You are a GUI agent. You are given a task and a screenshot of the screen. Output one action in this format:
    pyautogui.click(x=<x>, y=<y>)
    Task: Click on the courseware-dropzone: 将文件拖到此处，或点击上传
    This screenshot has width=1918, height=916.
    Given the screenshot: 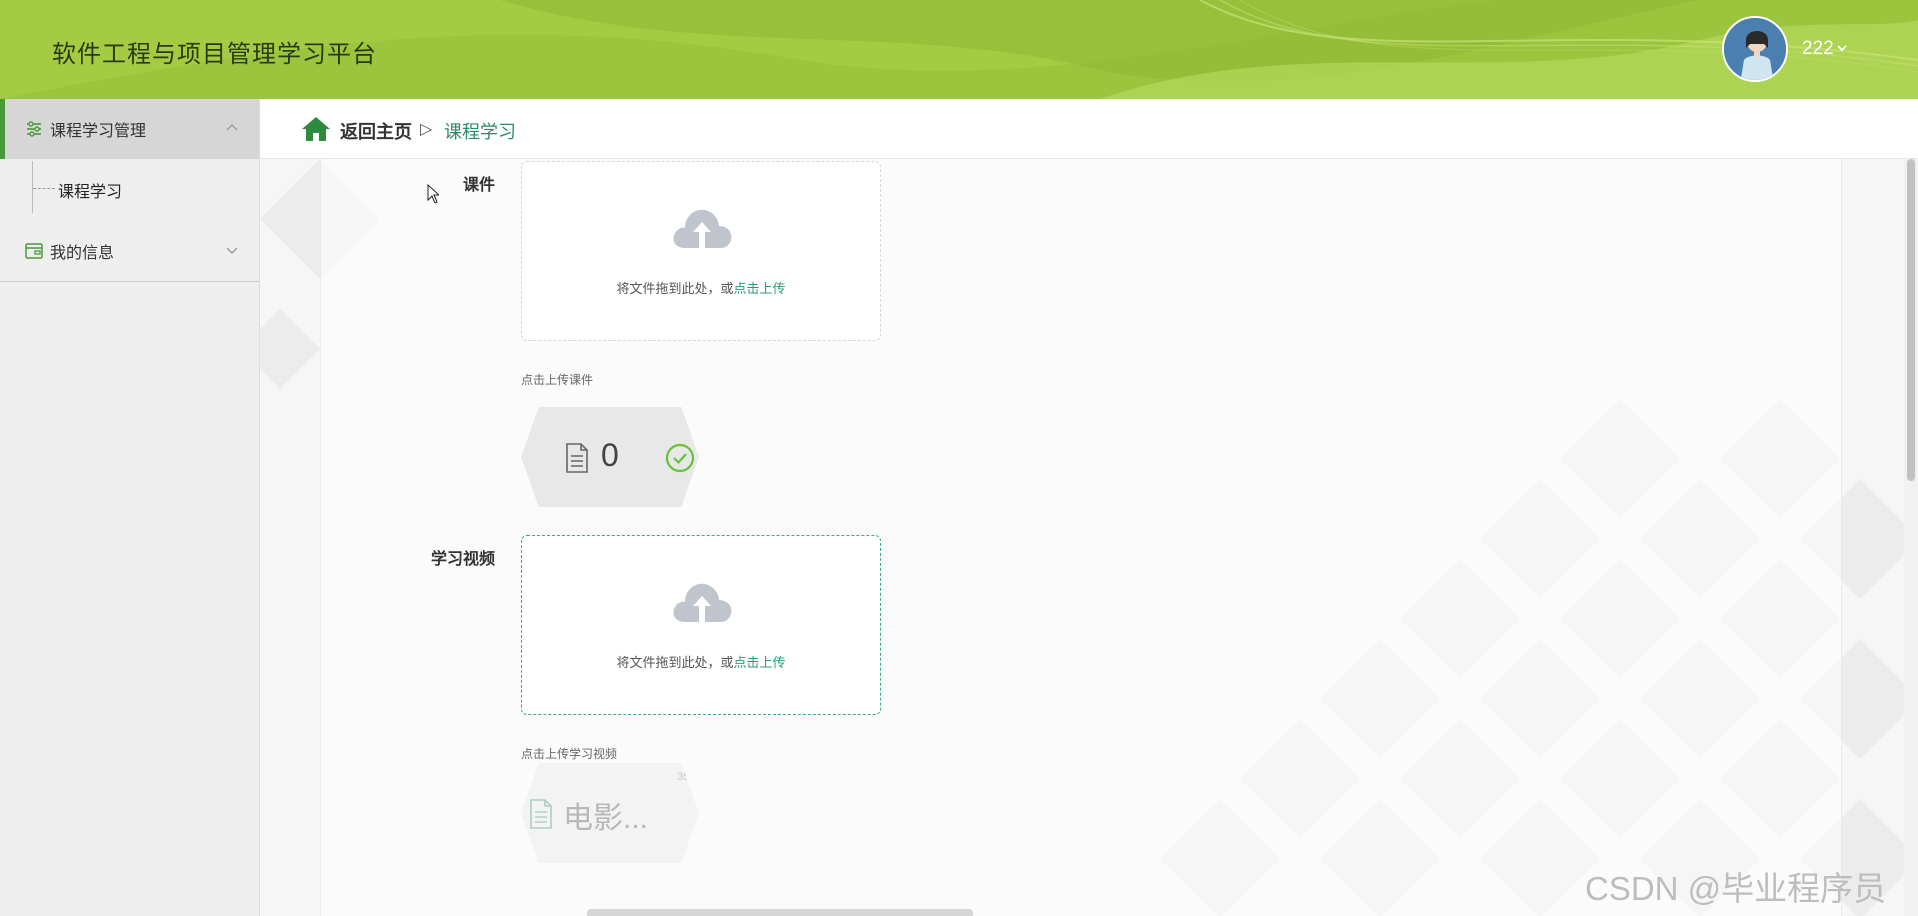 What is the action you would take?
    pyautogui.click(x=701, y=251)
    